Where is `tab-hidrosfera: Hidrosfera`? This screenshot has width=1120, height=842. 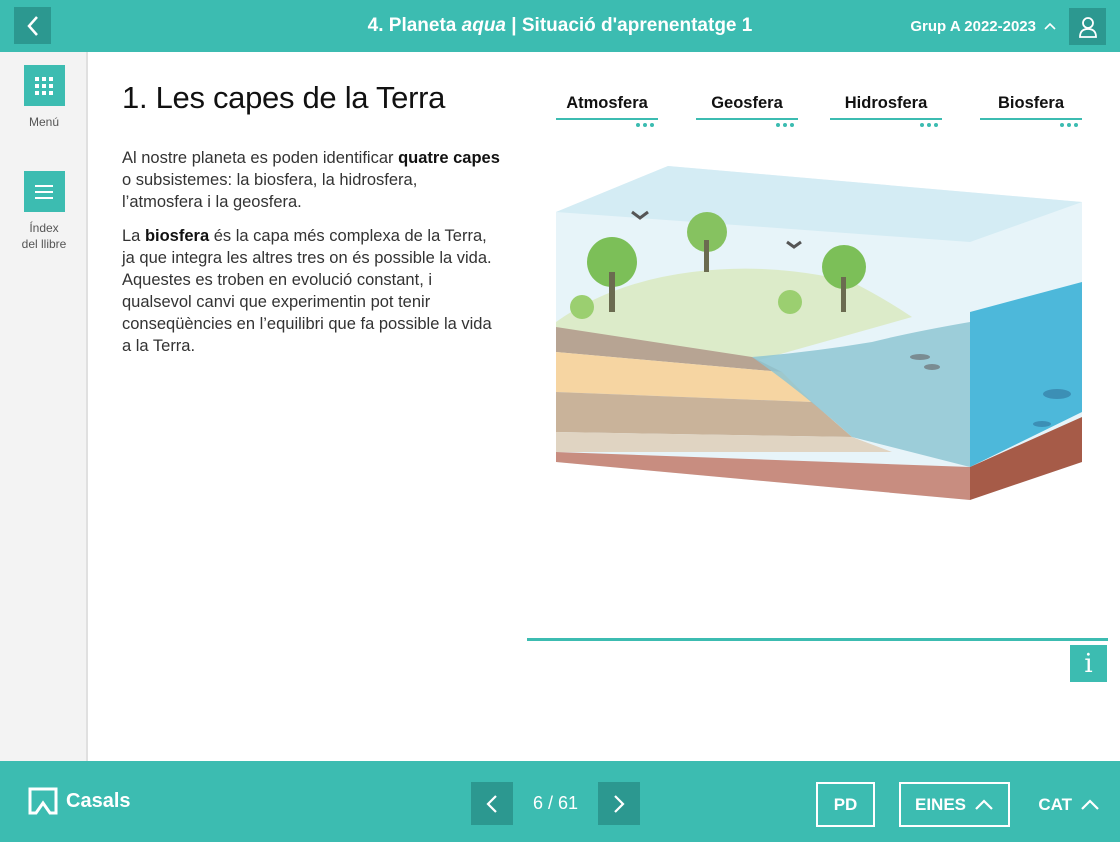
tab-hidrosfera: Hidrosfera is located at coordinates (886, 109).